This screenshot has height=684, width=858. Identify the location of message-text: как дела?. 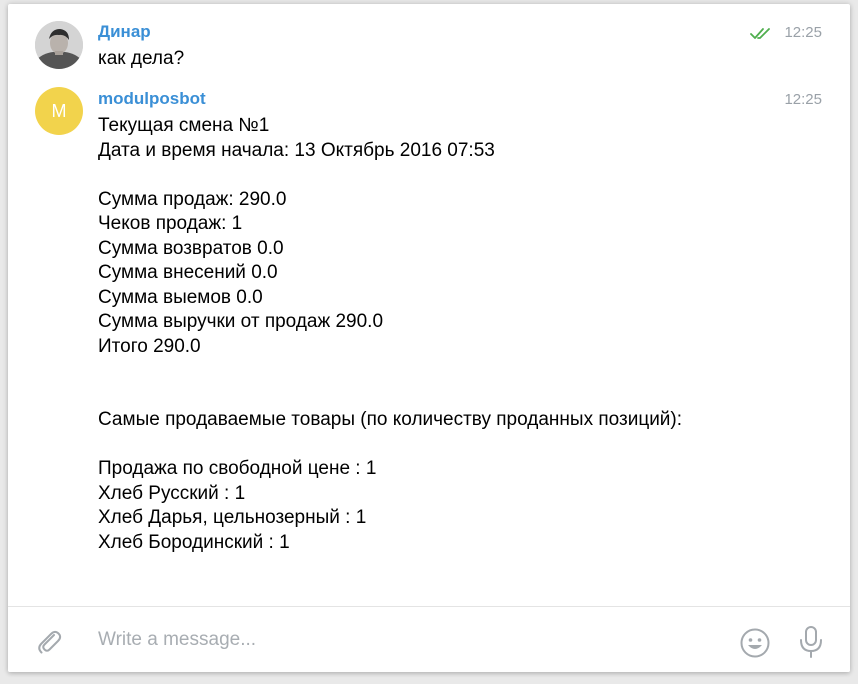
(141, 58).